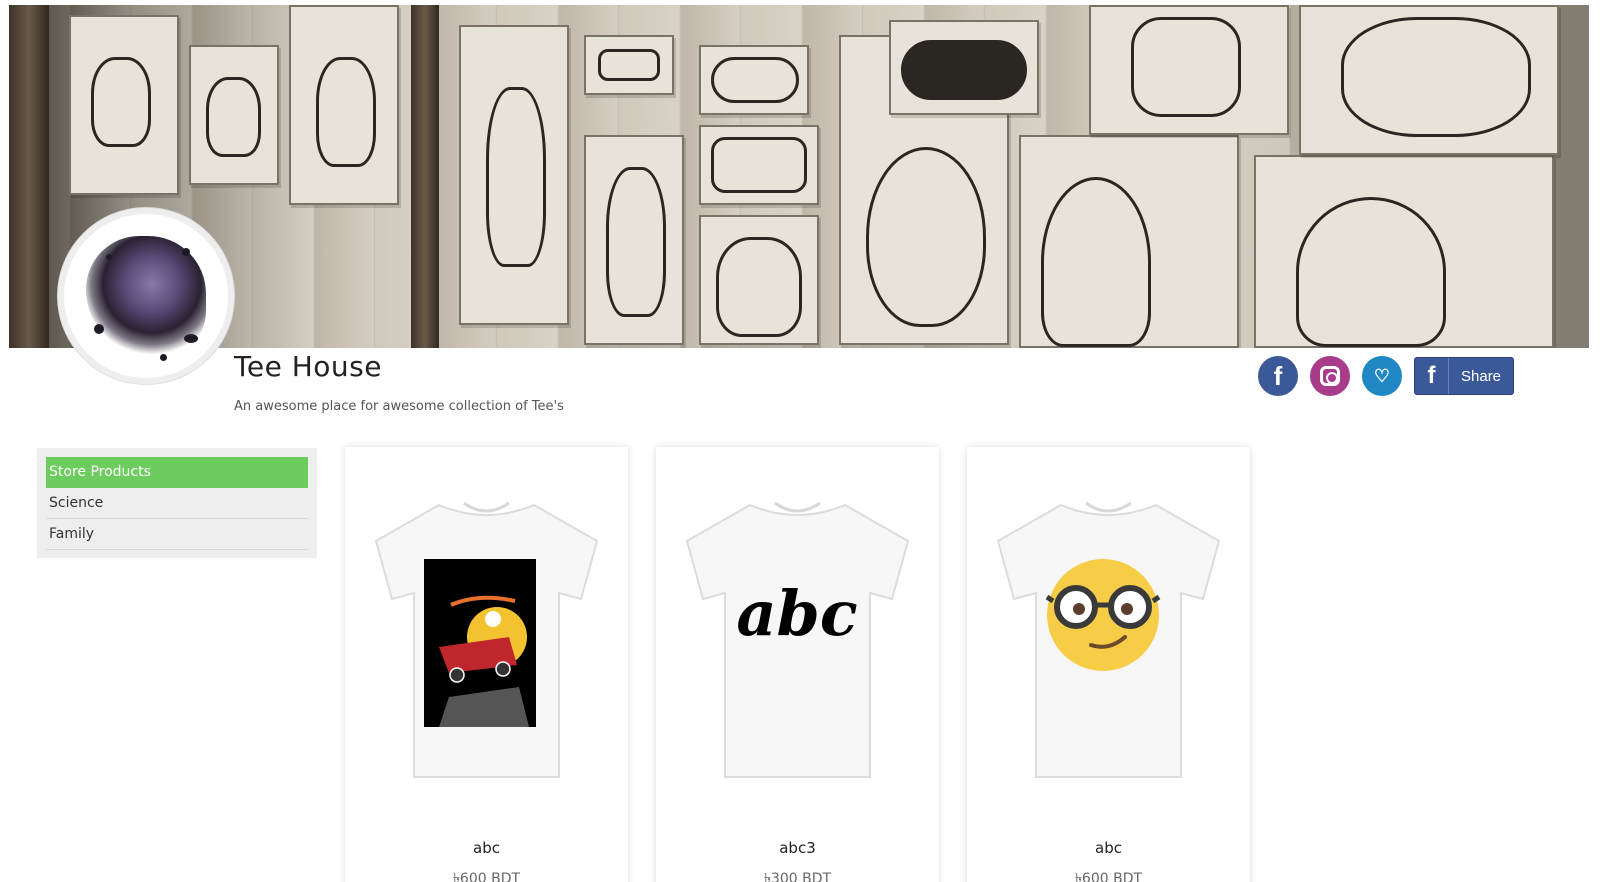 The height and width of the screenshot is (882, 1600). What do you see at coordinates (797, 876) in the screenshot?
I see `product-price: ৳300 BDT` at bounding box center [797, 876].